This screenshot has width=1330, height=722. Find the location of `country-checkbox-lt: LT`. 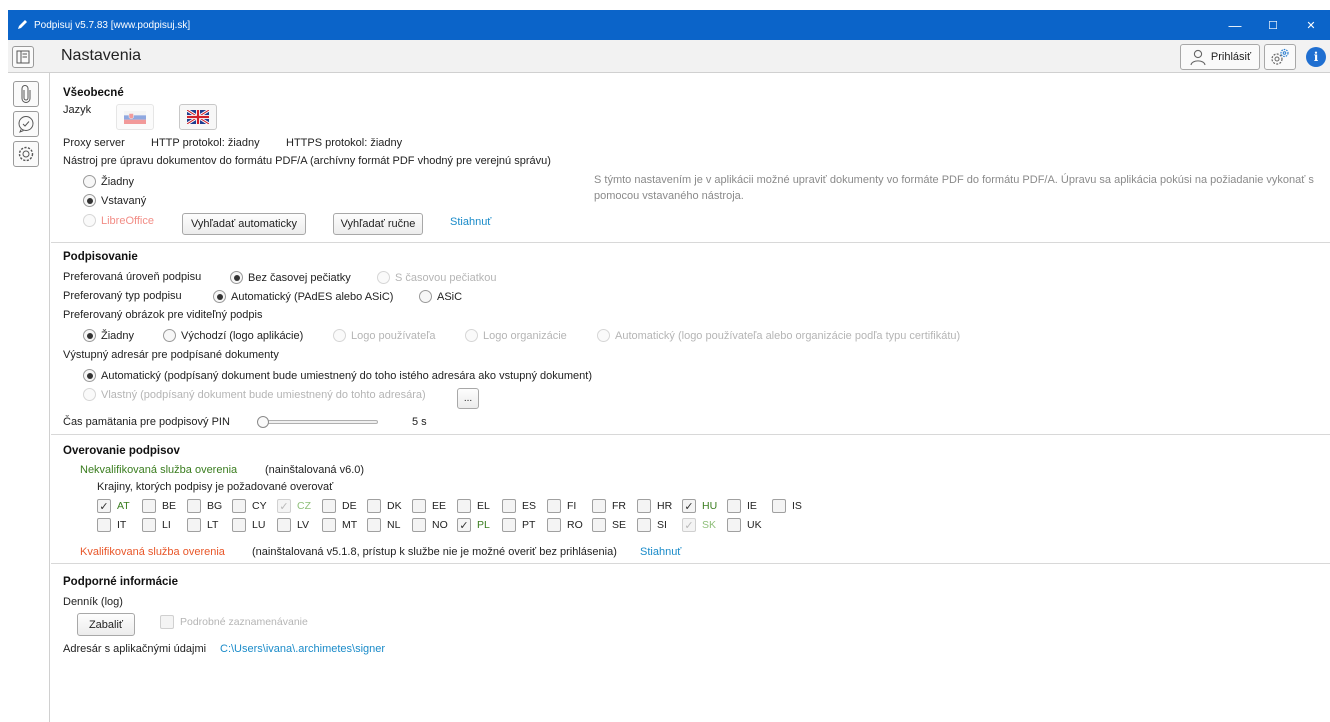

country-checkbox-lt: LT is located at coordinates (202, 525).